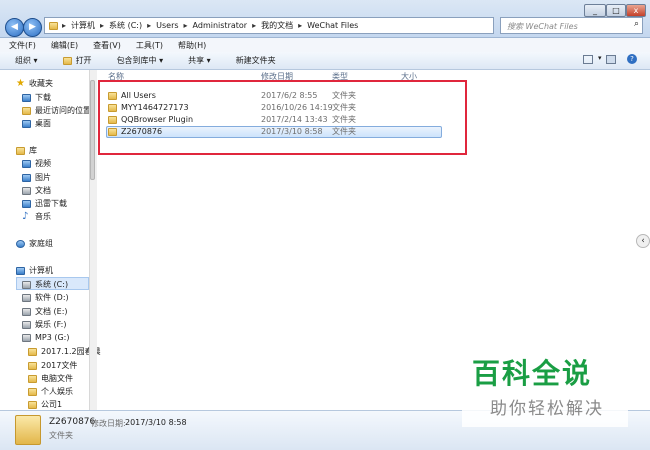 The image size is (650, 450). Describe the element at coordinates (43, 97) in the screenshot. I see `nav-label: 下载` at that location.